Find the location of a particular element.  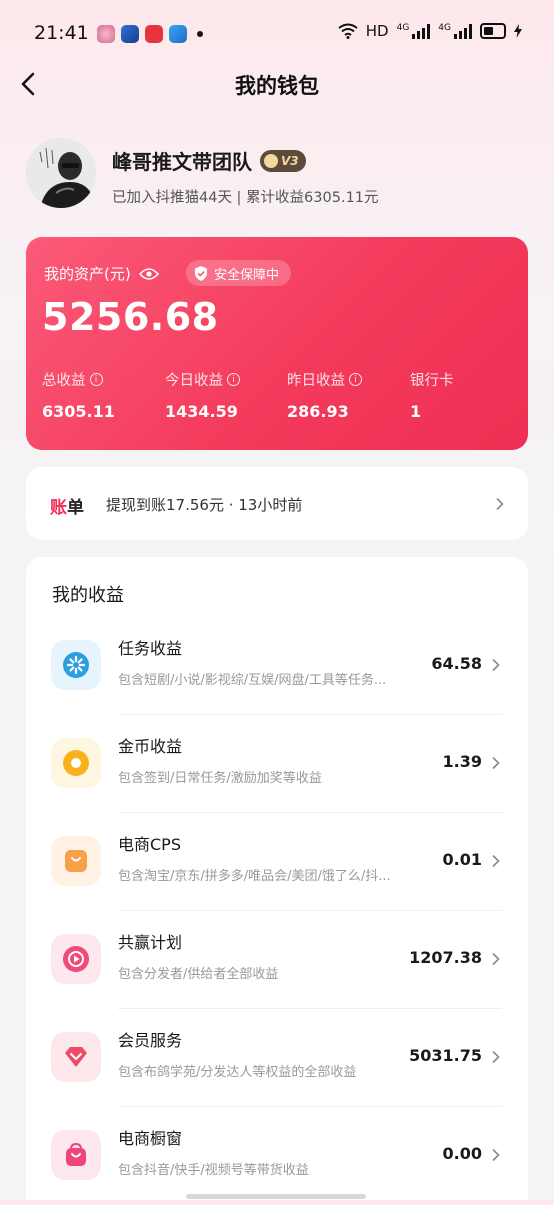

profile-name: 峰哥推文带团队 V3 is located at coordinates (209, 160).